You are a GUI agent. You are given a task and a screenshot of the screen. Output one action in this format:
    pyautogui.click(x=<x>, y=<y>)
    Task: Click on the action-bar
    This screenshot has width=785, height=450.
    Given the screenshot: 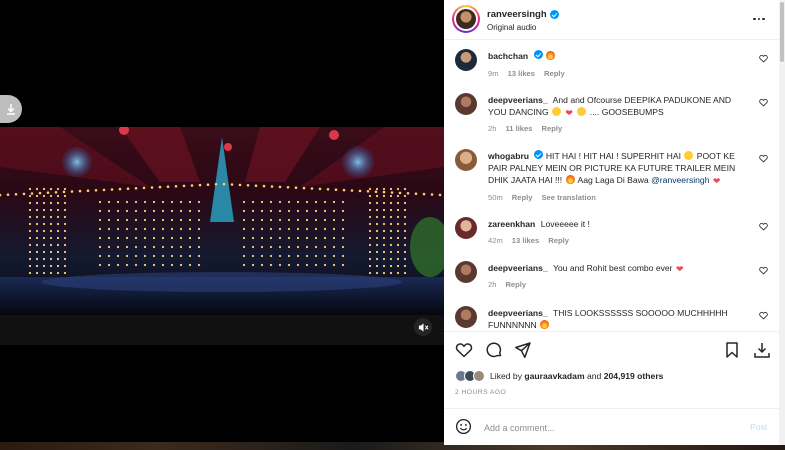 What is the action you would take?
    pyautogui.click(x=611, y=349)
    